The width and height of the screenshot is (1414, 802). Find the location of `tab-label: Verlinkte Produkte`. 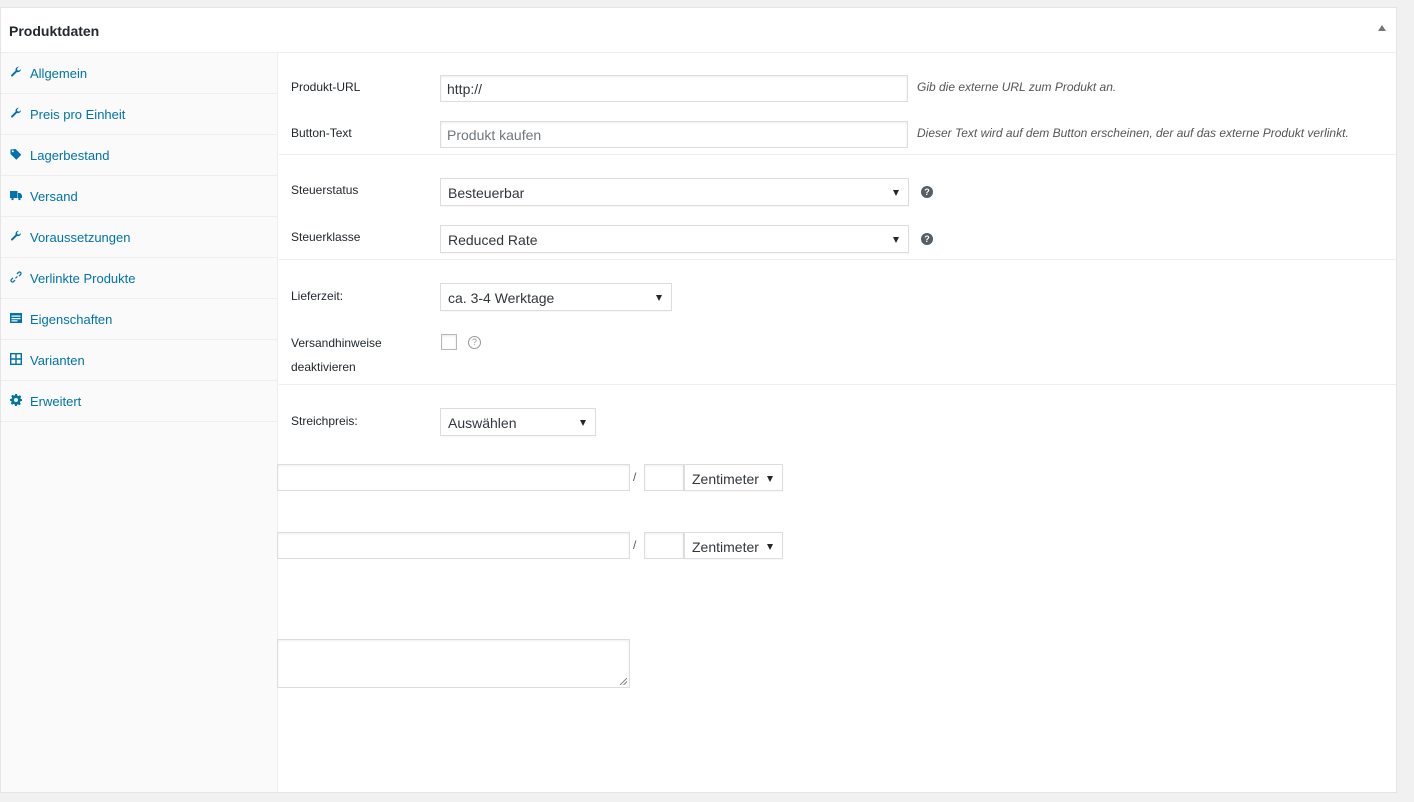

tab-label: Verlinkte Produkte is located at coordinates (83, 278).